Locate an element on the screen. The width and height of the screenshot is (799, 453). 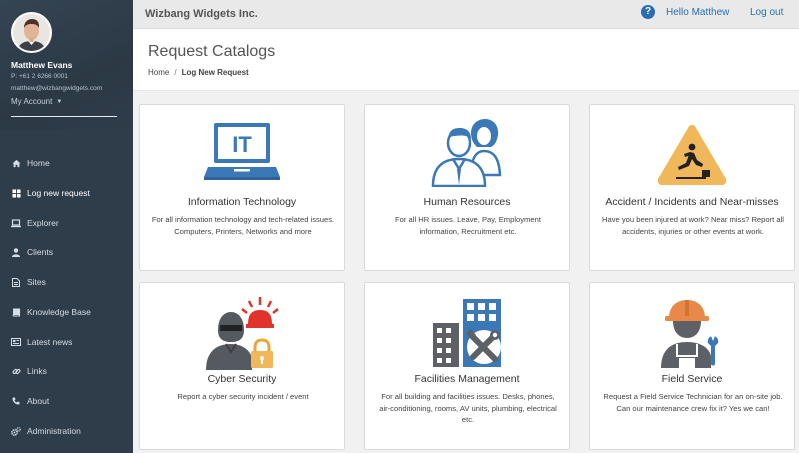
page-header: Request Catalogs Home / Log New Request is located at coordinates (466, 60).